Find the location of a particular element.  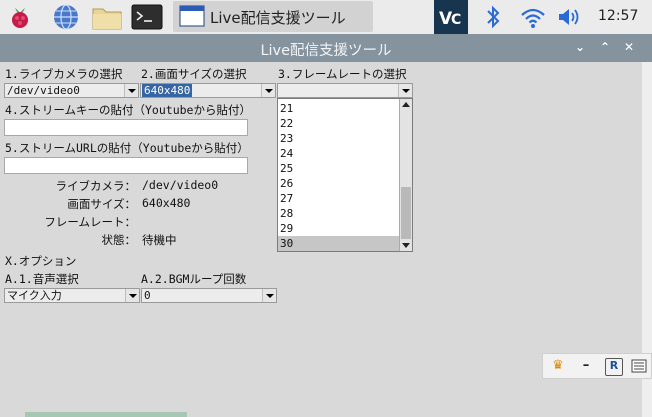

svg-text: C is located at coordinates (456, 20).